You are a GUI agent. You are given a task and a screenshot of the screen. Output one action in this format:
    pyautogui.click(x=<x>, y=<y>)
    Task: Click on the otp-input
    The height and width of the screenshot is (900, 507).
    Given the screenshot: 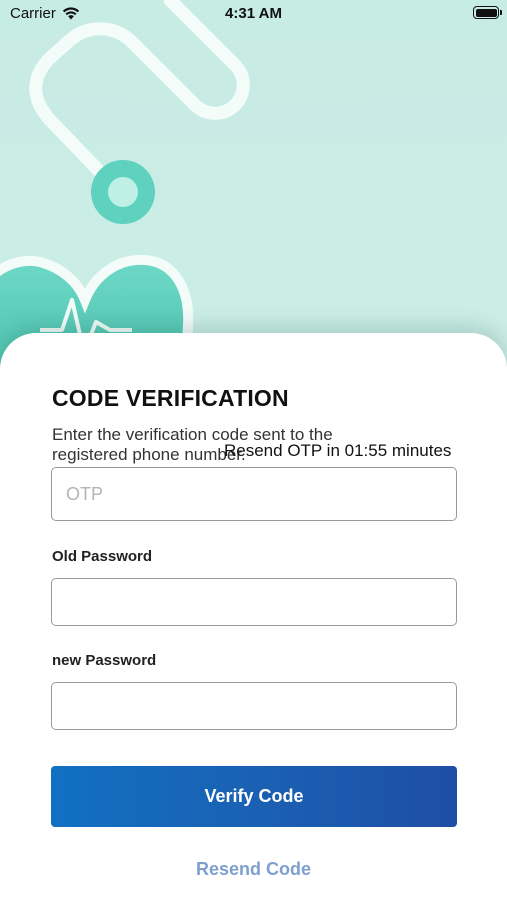 What is the action you would take?
    pyautogui.click(x=254, y=494)
    